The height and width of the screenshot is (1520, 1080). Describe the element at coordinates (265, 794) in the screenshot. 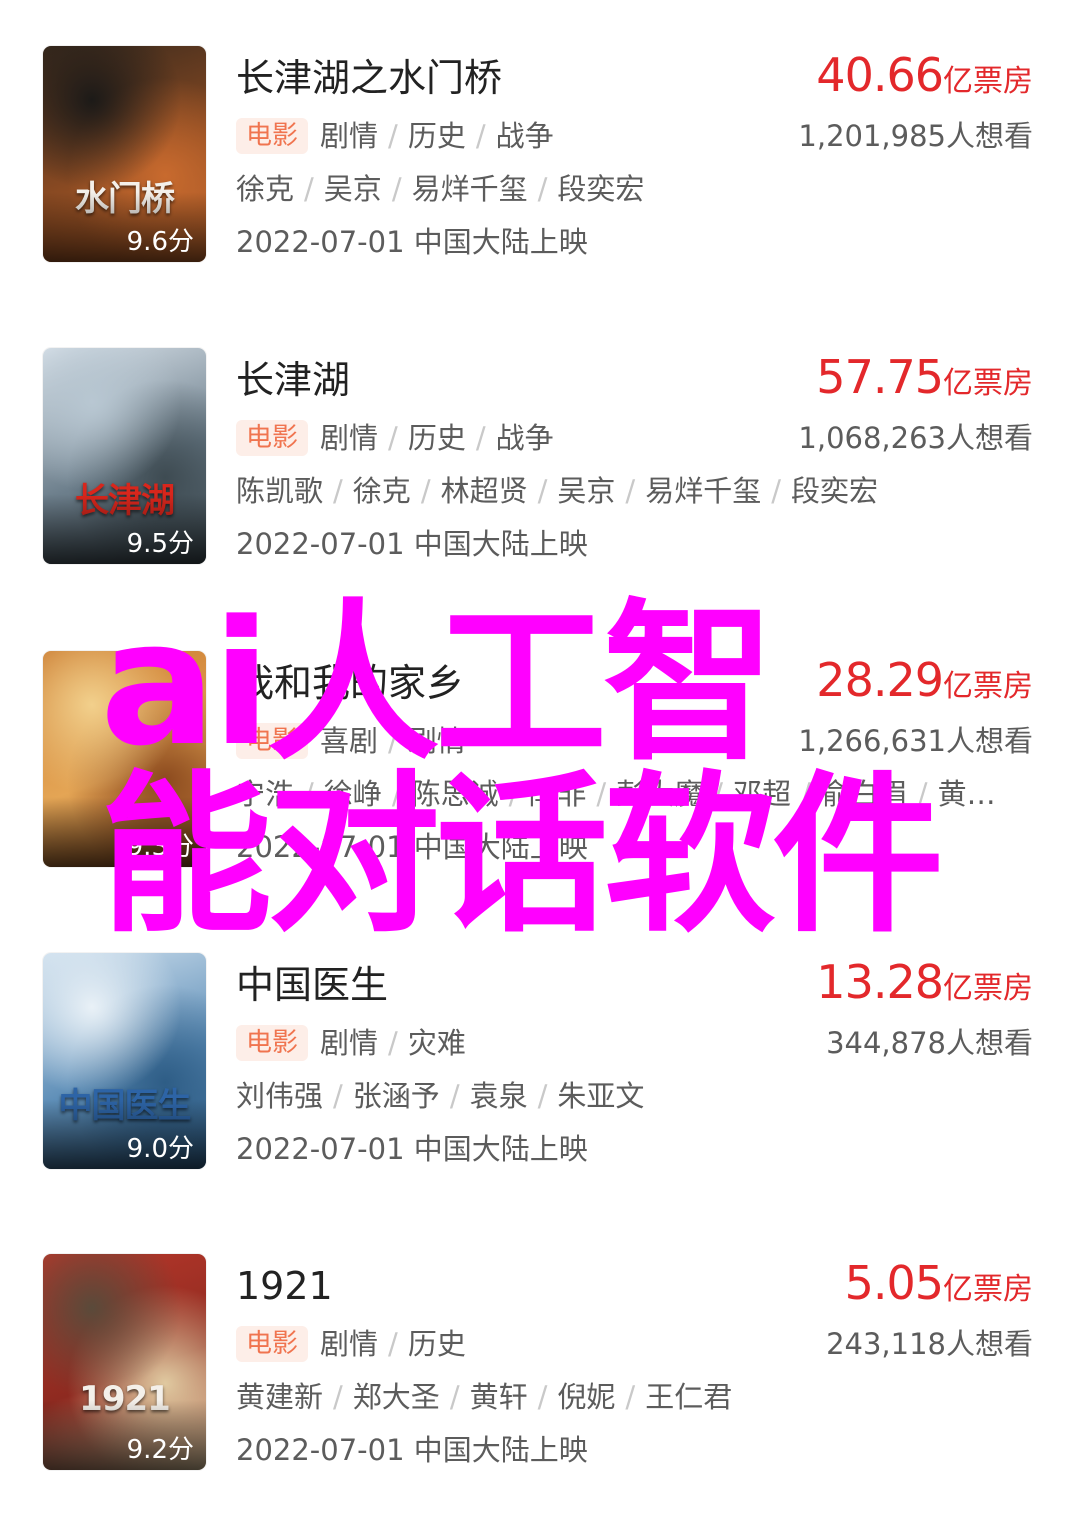

I see `cast-name: 宁浩` at that location.